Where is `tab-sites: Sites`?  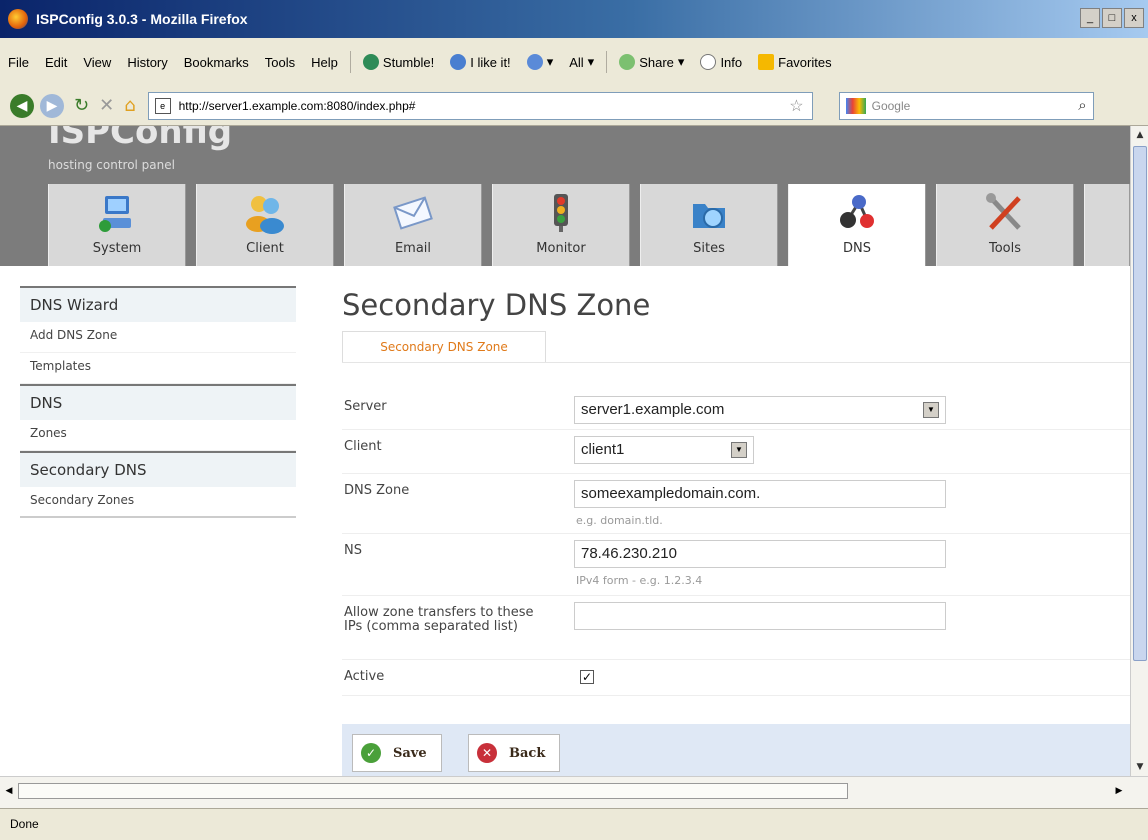
tab-sites: Sites is located at coordinates (709, 225).